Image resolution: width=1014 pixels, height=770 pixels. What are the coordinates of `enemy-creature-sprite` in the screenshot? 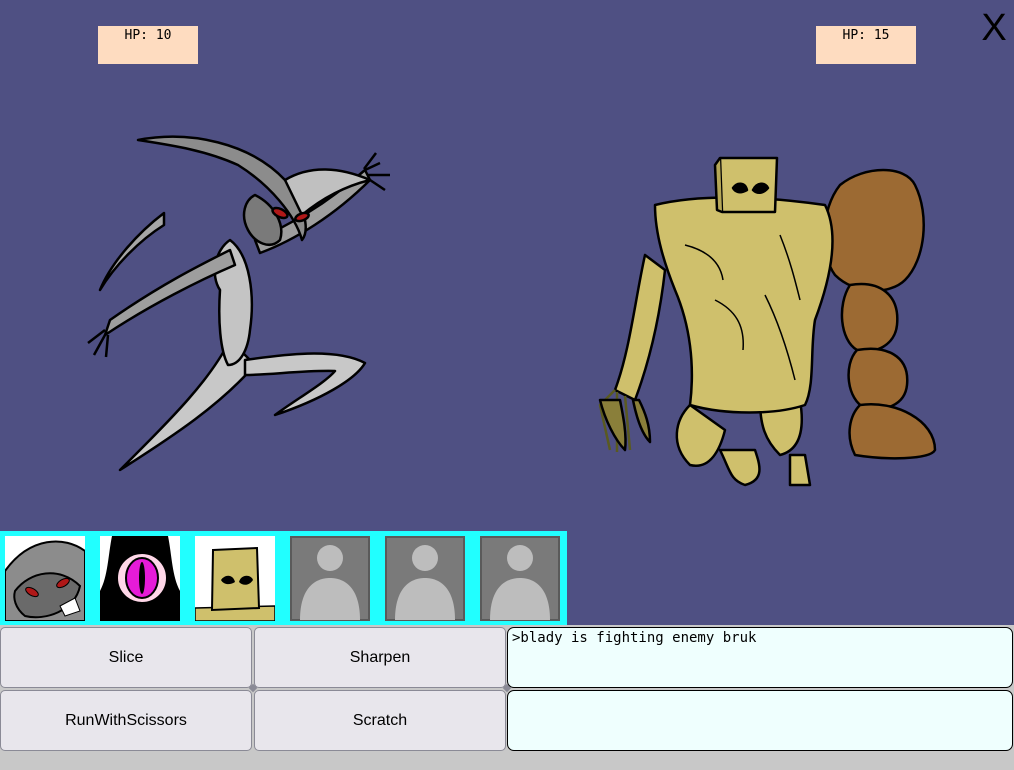 It's located at (767, 321).